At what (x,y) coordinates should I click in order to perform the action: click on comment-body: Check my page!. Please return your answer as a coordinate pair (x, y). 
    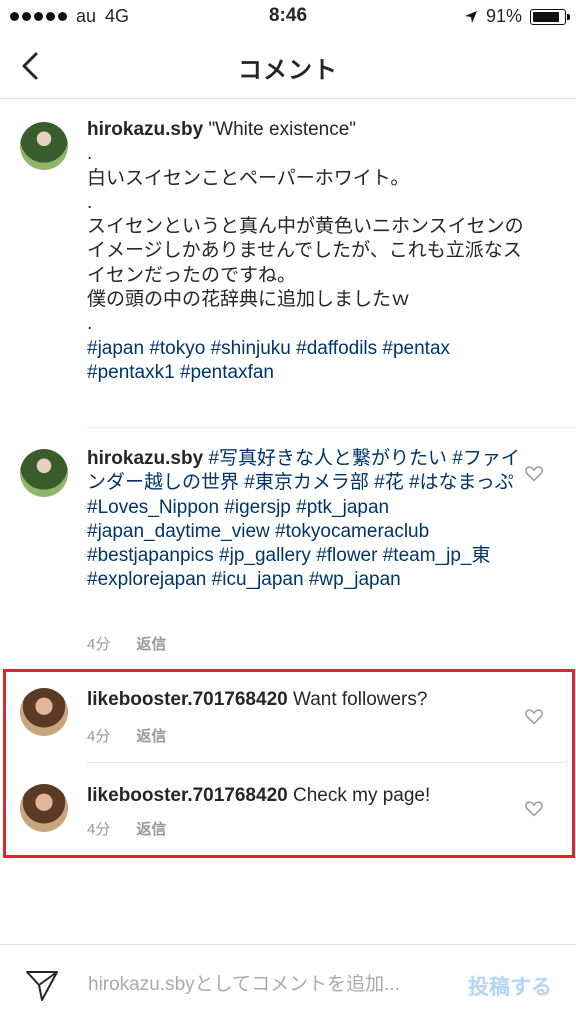
    Looking at the image, I should click on (361, 795).